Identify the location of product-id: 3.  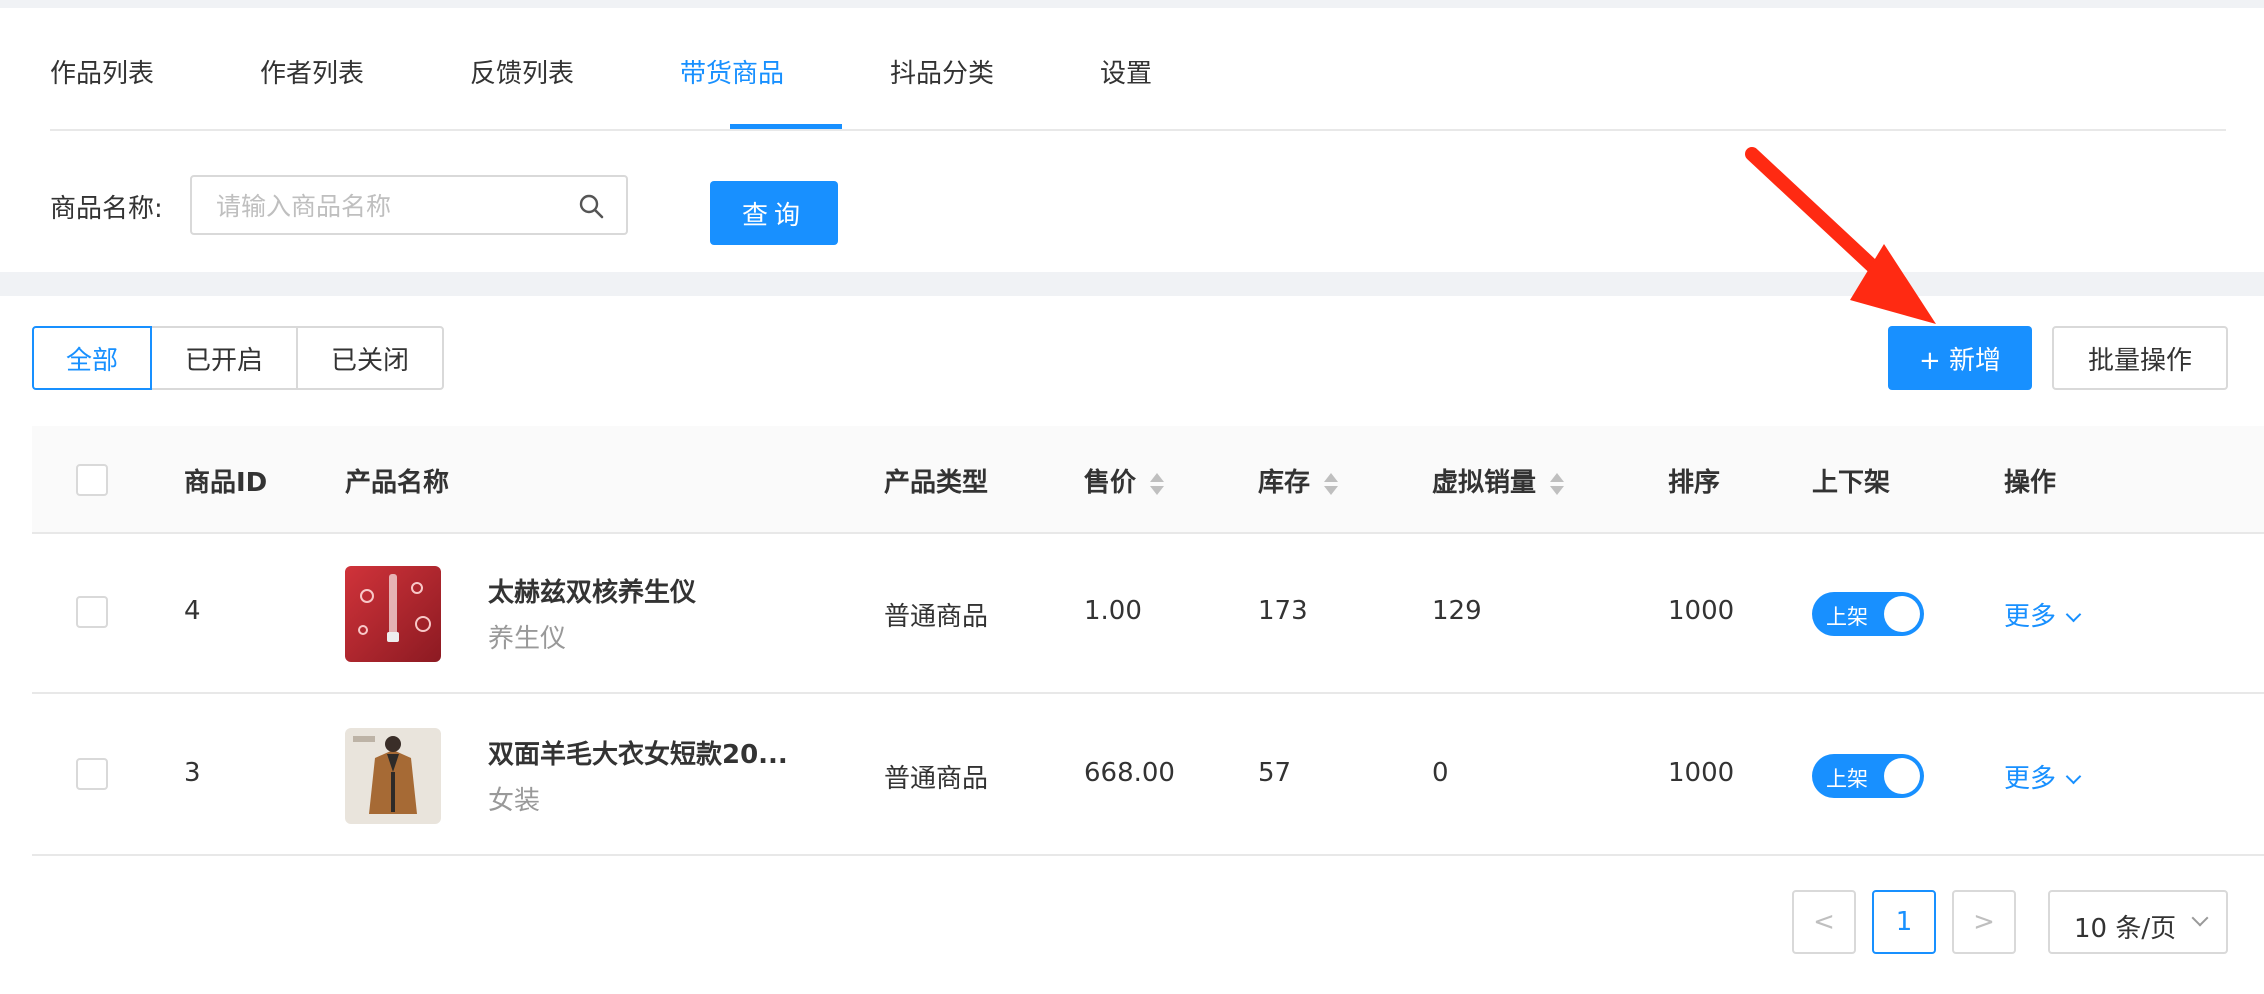
(192, 773).